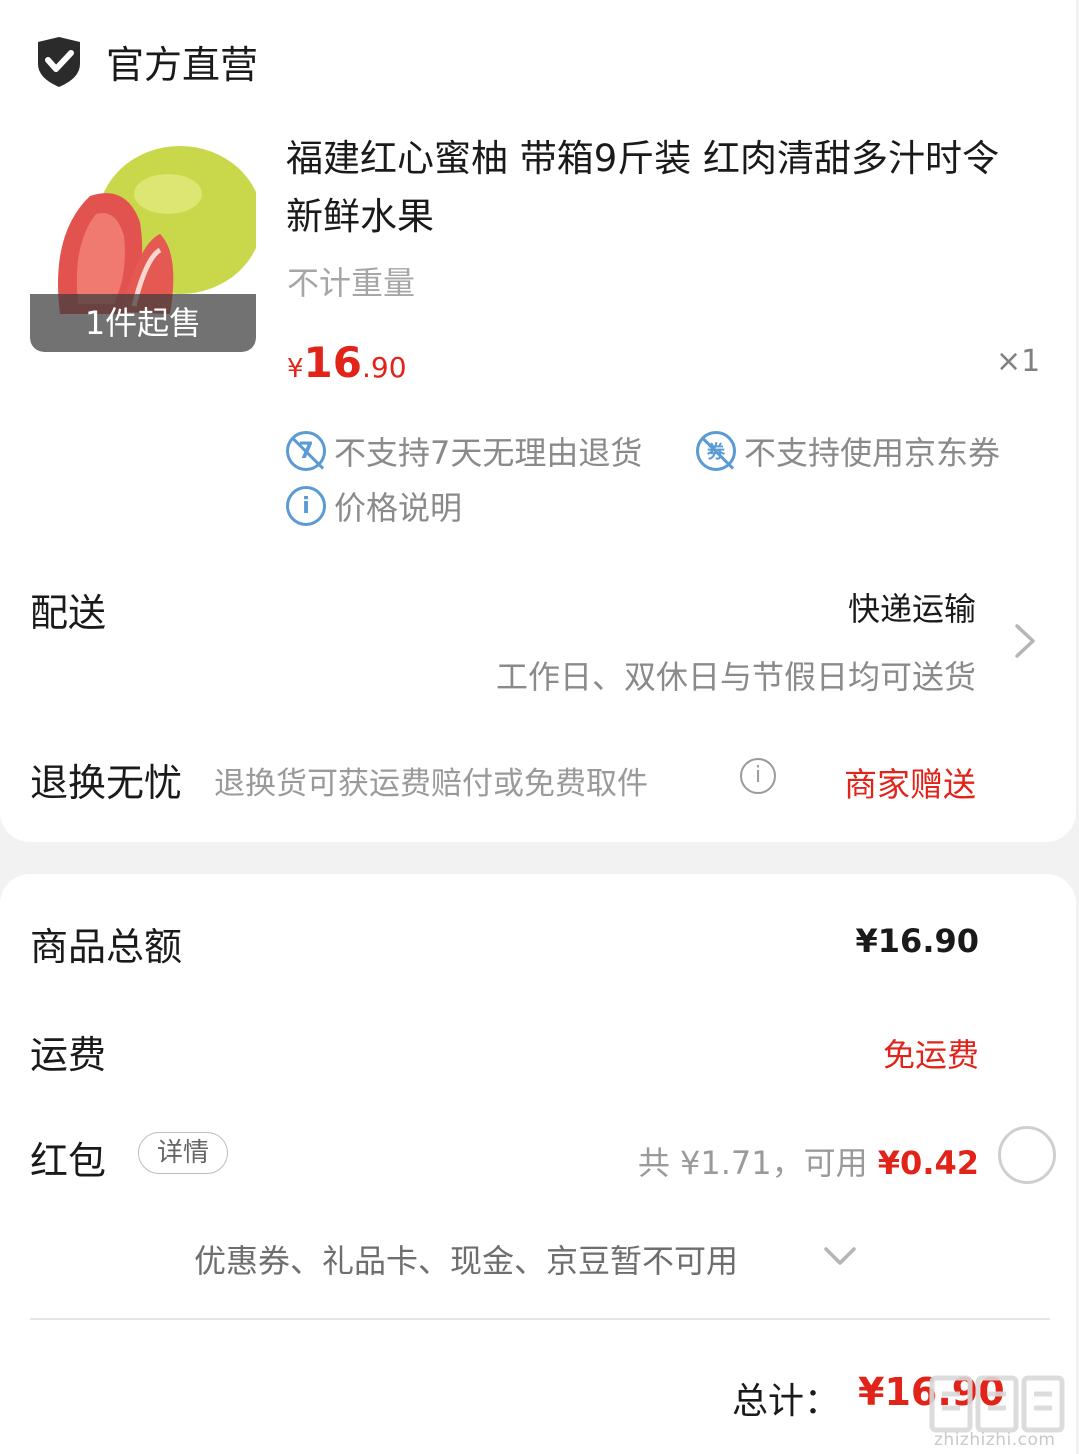 Image resolution: width=1079 pixels, height=1454 pixels. What do you see at coordinates (786, 1401) in the screenshot?
I see `grand-total-label: 总计：` at bounding box center [786, 1401].